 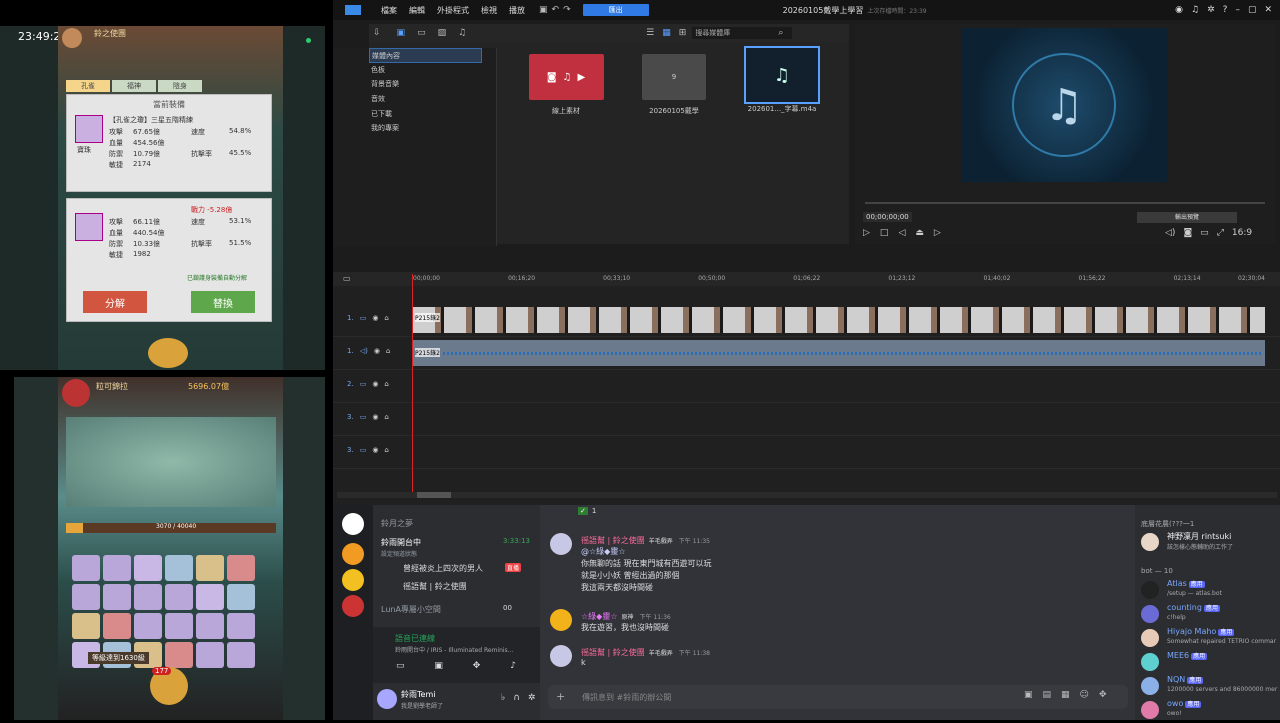 I want to click on maximize-icon: ▢, so click(x=1252, y=10).